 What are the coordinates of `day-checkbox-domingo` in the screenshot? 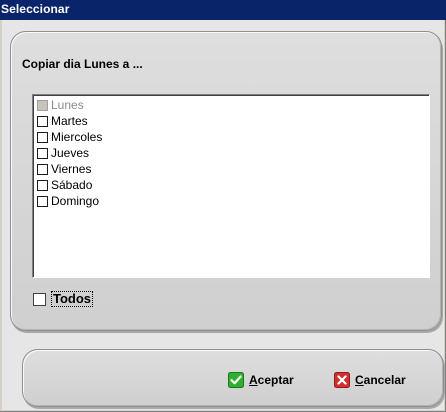 It's located at (42, 201).